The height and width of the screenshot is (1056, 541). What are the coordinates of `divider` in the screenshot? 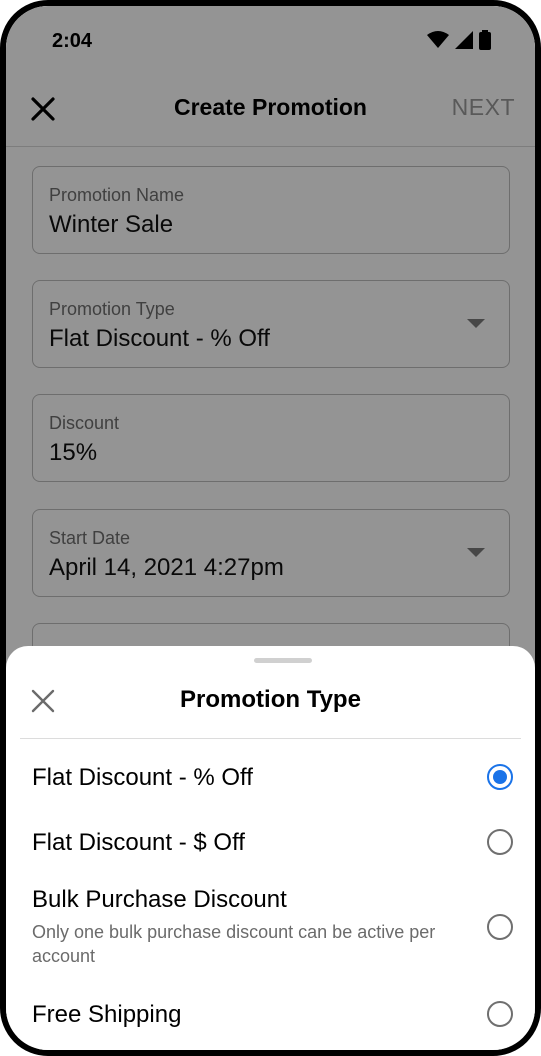 It's located at (270, 738).